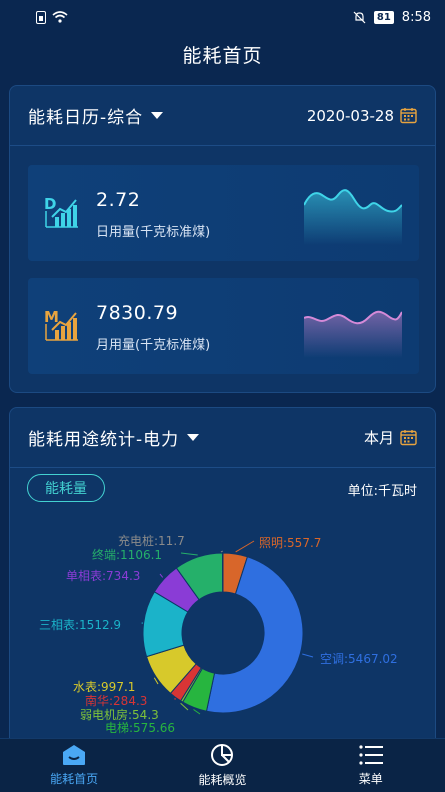 This screenshot has height=792, width=445. I want to click on leader-line-空调, so click(308, 655).